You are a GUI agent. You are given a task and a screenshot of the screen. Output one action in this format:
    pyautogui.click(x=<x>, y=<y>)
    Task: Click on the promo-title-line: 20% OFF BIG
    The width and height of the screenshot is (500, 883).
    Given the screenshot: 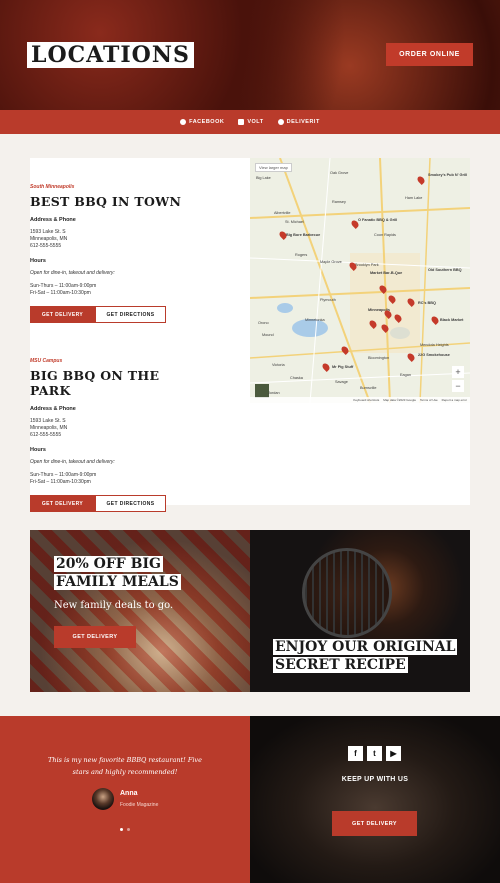 What is the action you would take?
    pyautogui.click(x=108, y=564)
    